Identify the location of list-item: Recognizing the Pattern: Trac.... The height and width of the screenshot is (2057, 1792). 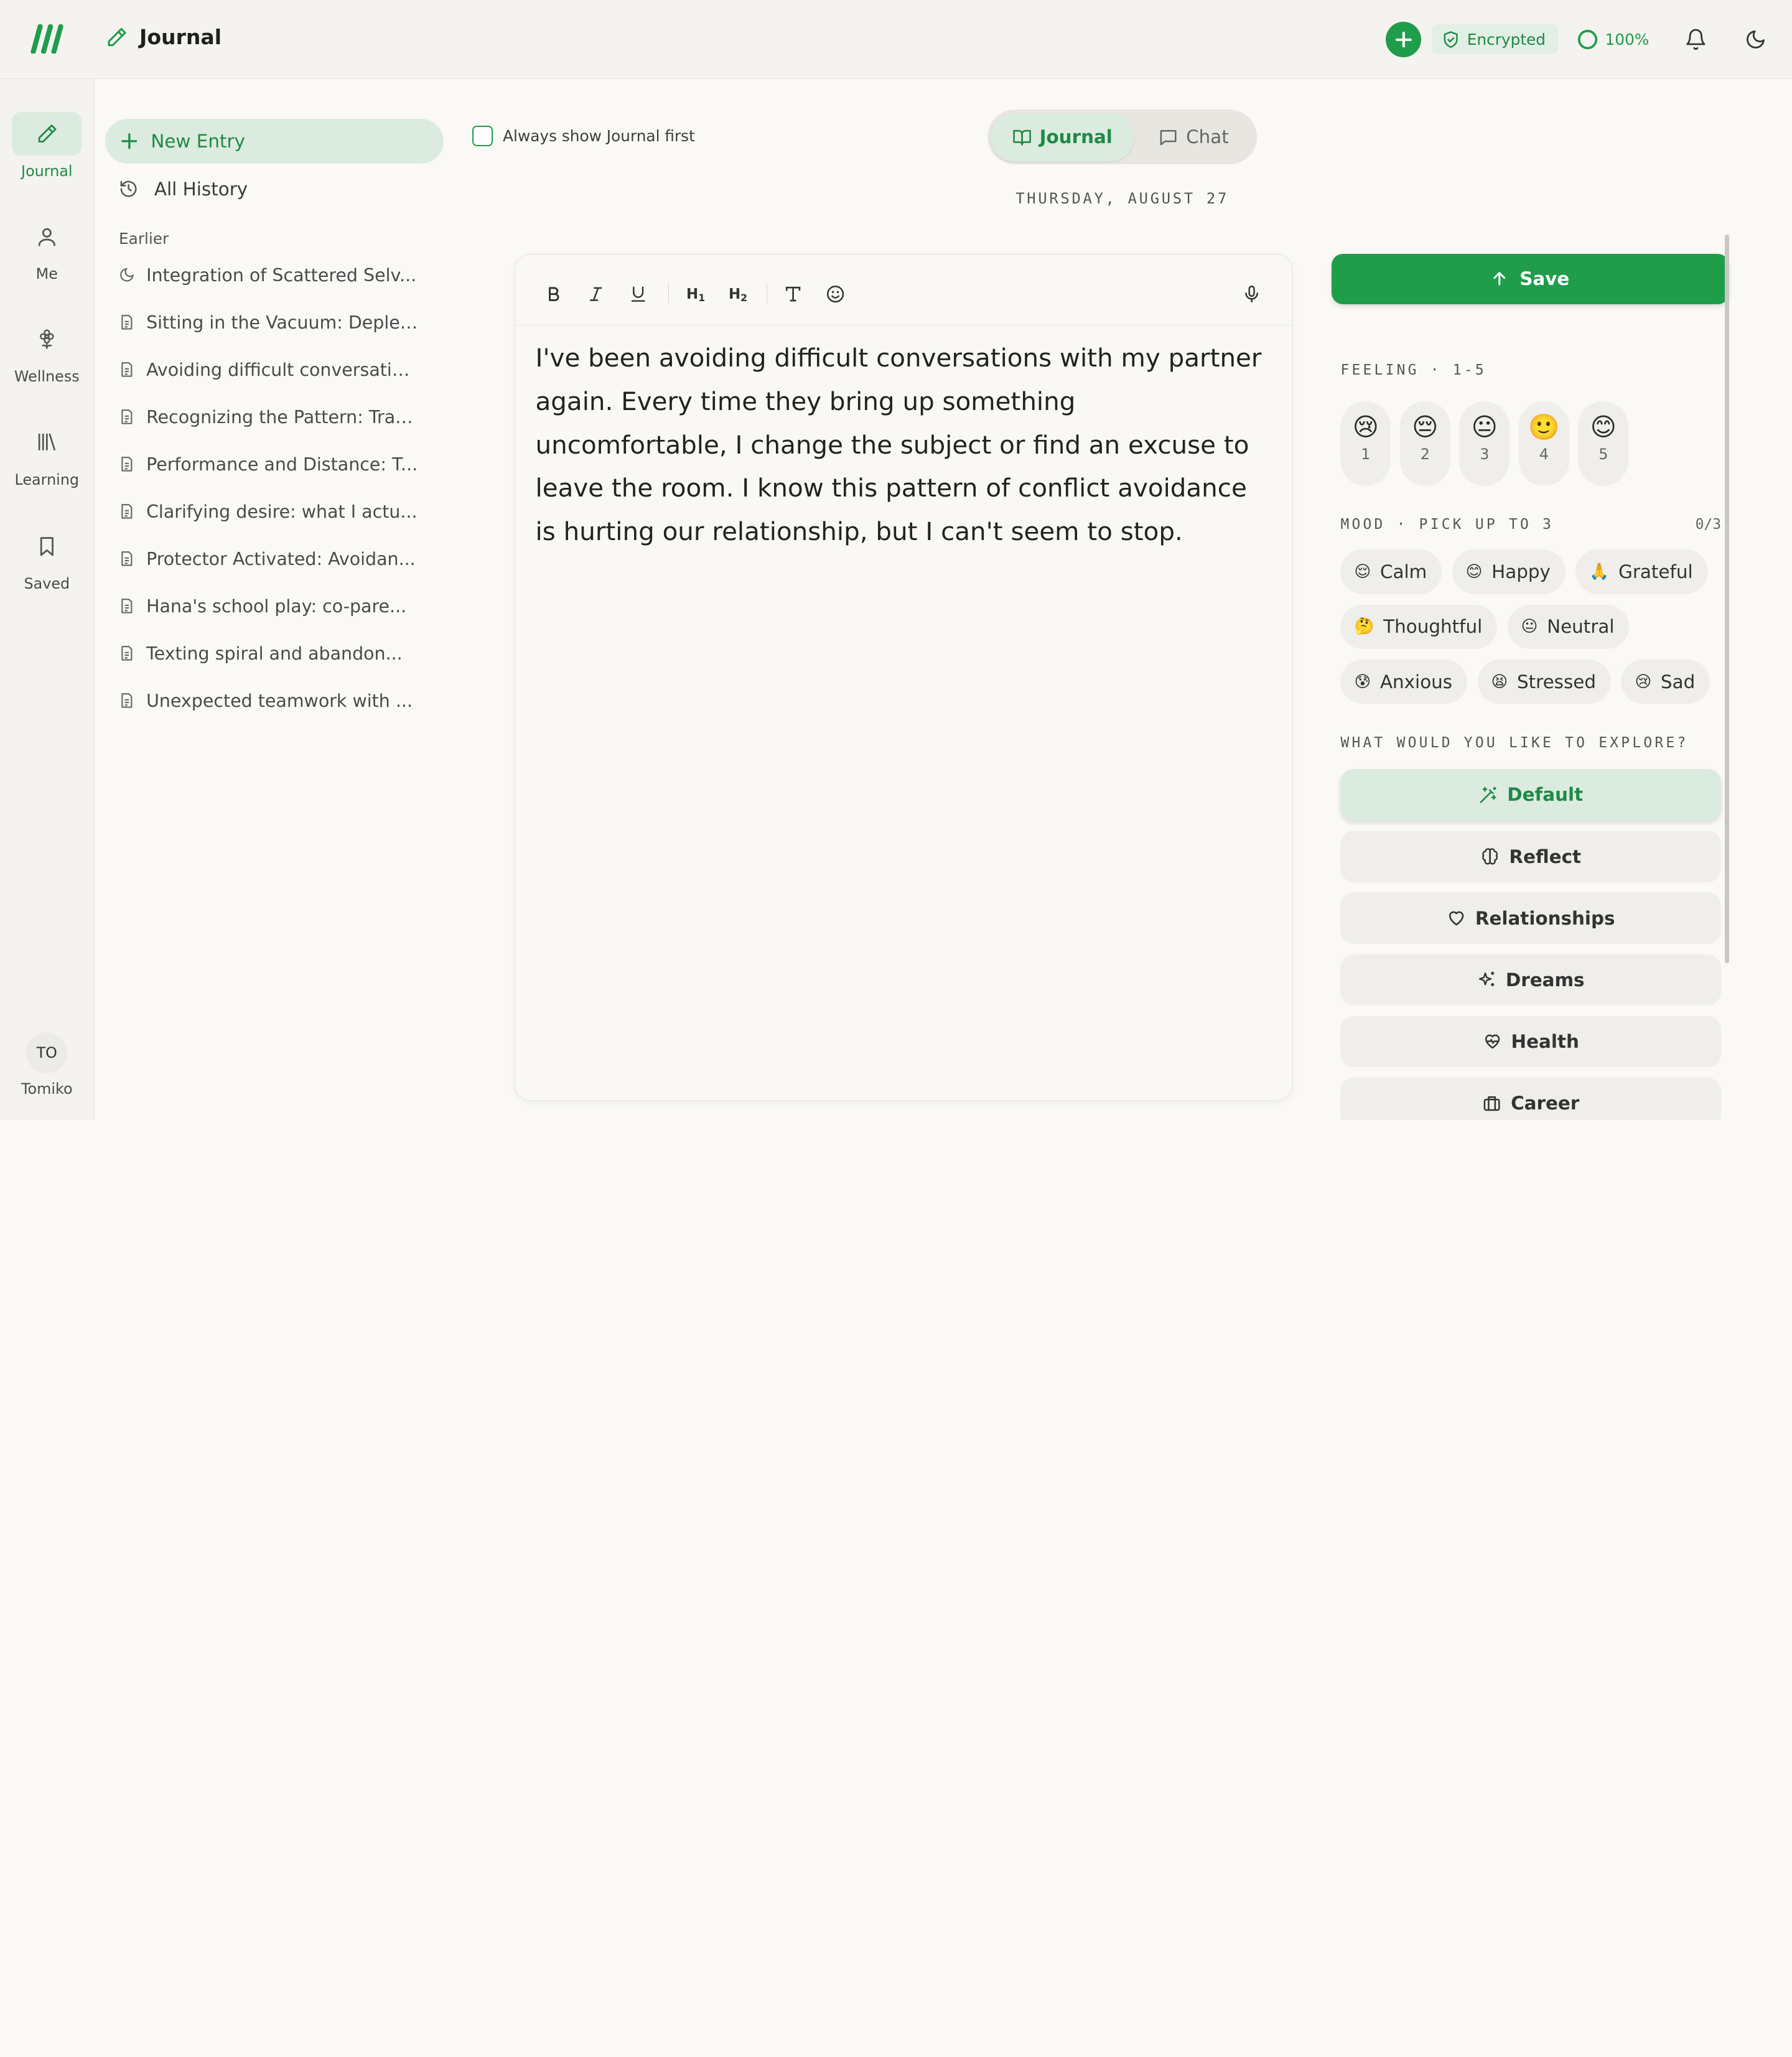
(273, 417).